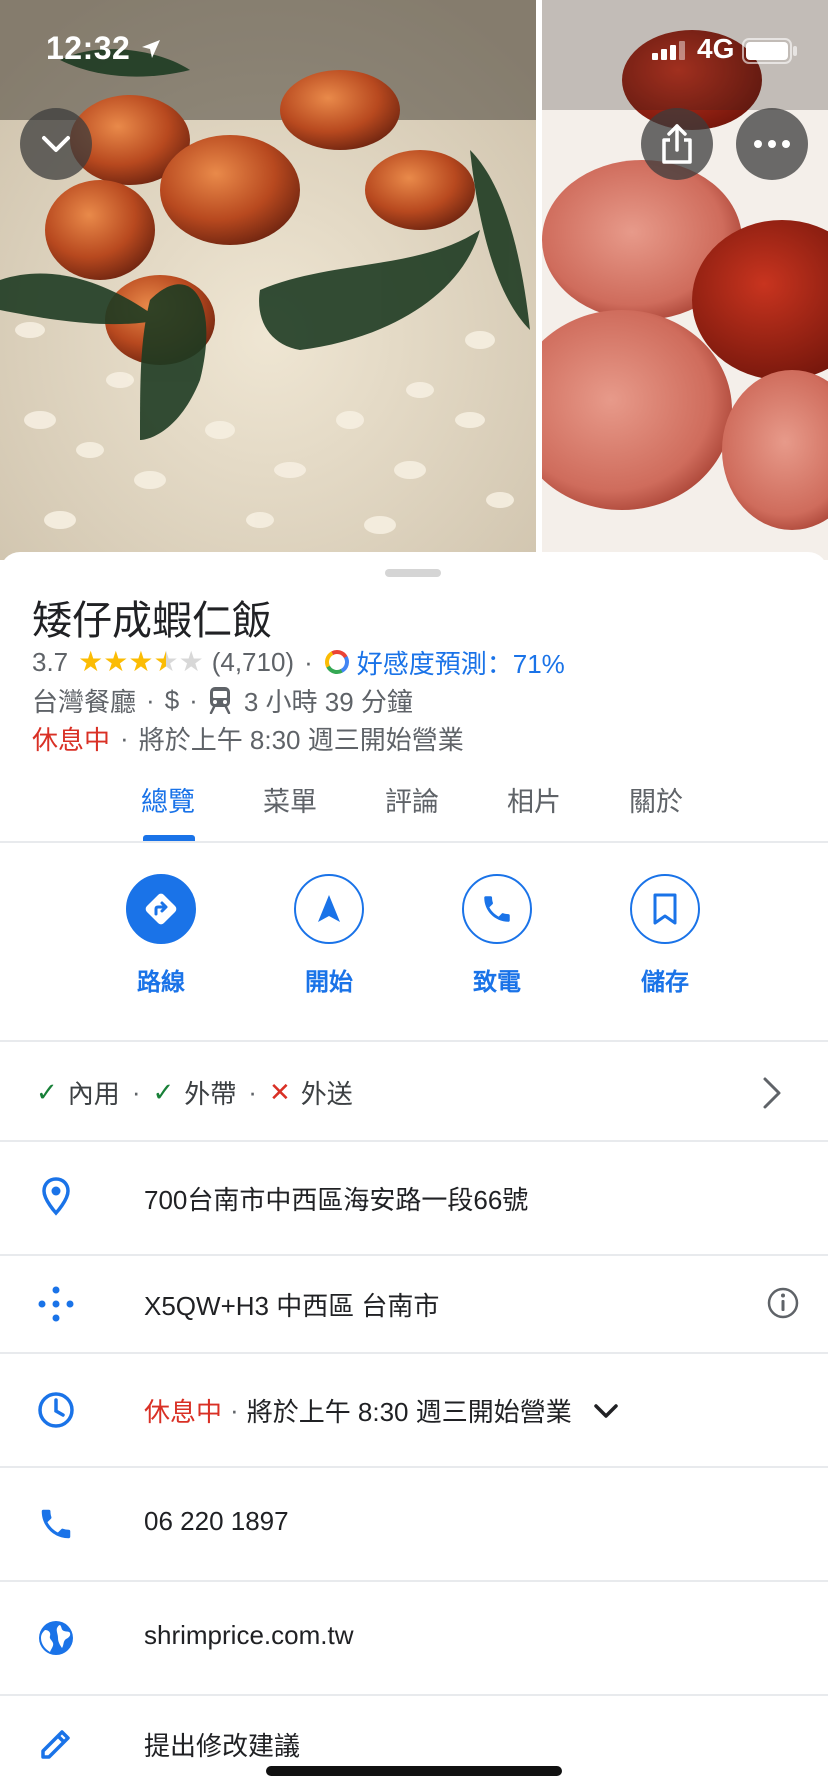 Image resolution: width=828 pixels, height=1792 pixels. I want to click on location-pin-icon, so click(56, 1196).